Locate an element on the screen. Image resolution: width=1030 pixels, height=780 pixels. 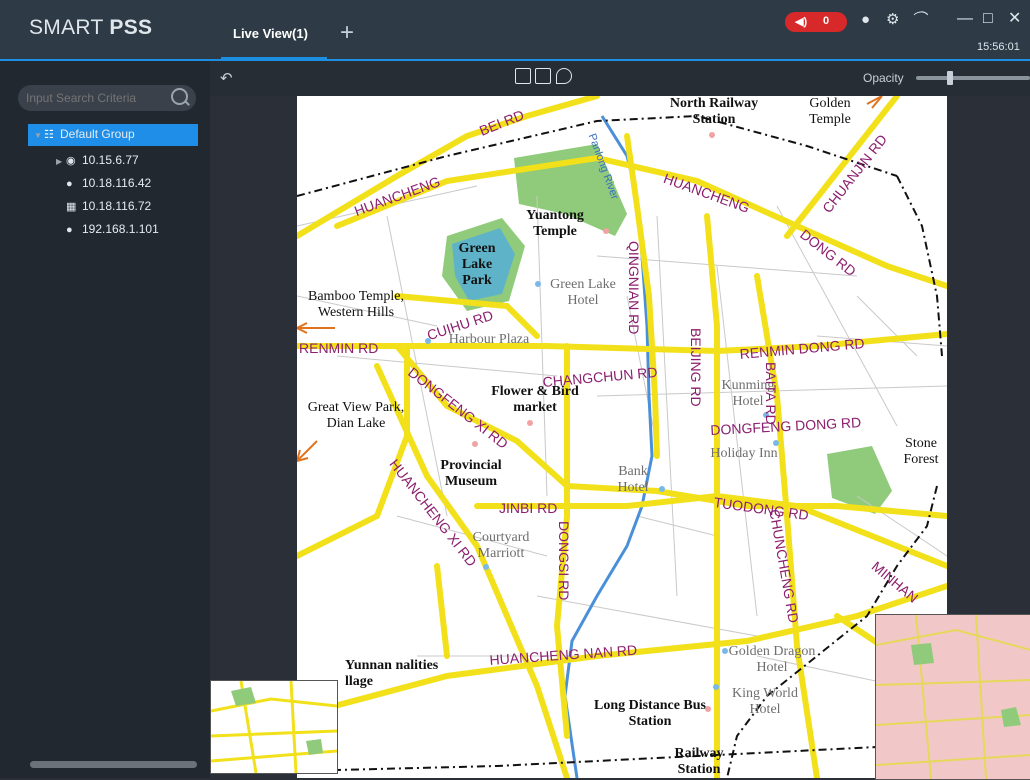
add-tab-button: + is located at coordinates (347, 33).